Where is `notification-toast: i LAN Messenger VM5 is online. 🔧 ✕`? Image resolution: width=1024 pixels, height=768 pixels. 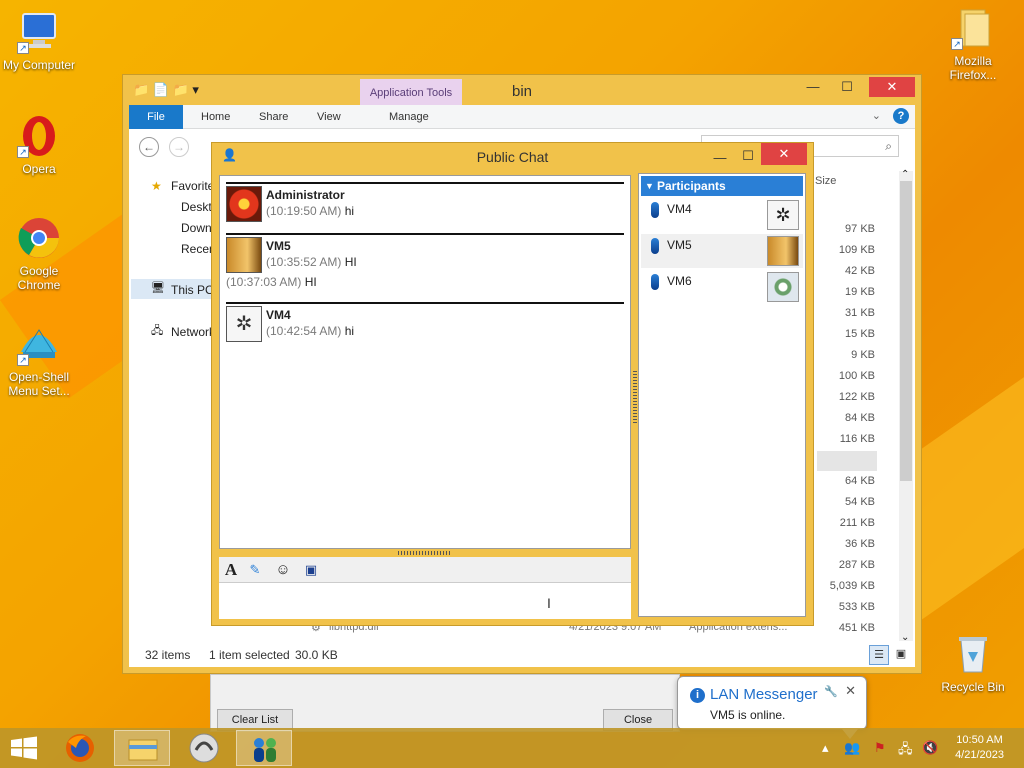
notification-toast: i LAN Messenger VM5 is online. 🔧 ✕ is located at coordinates (772, 707).